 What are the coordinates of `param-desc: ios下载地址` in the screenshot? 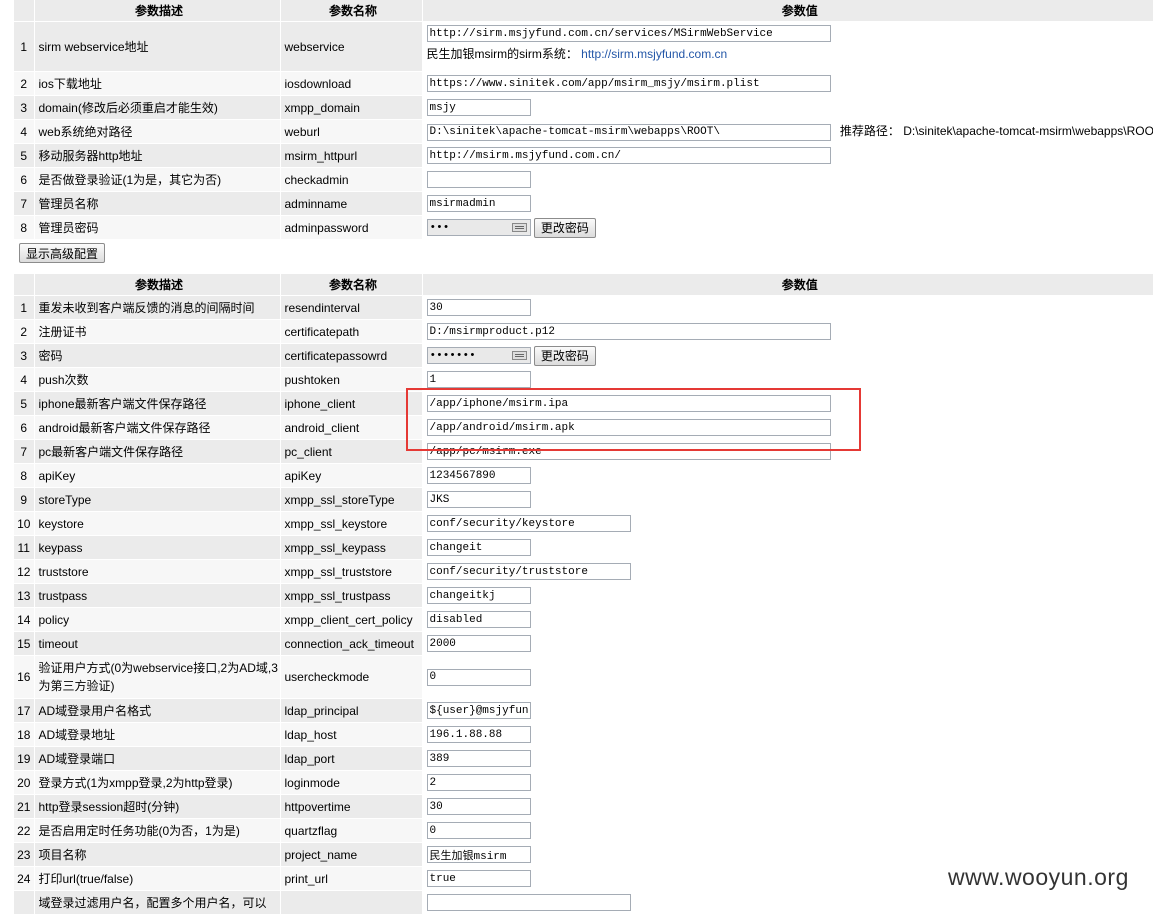 It's located at (157, 83).